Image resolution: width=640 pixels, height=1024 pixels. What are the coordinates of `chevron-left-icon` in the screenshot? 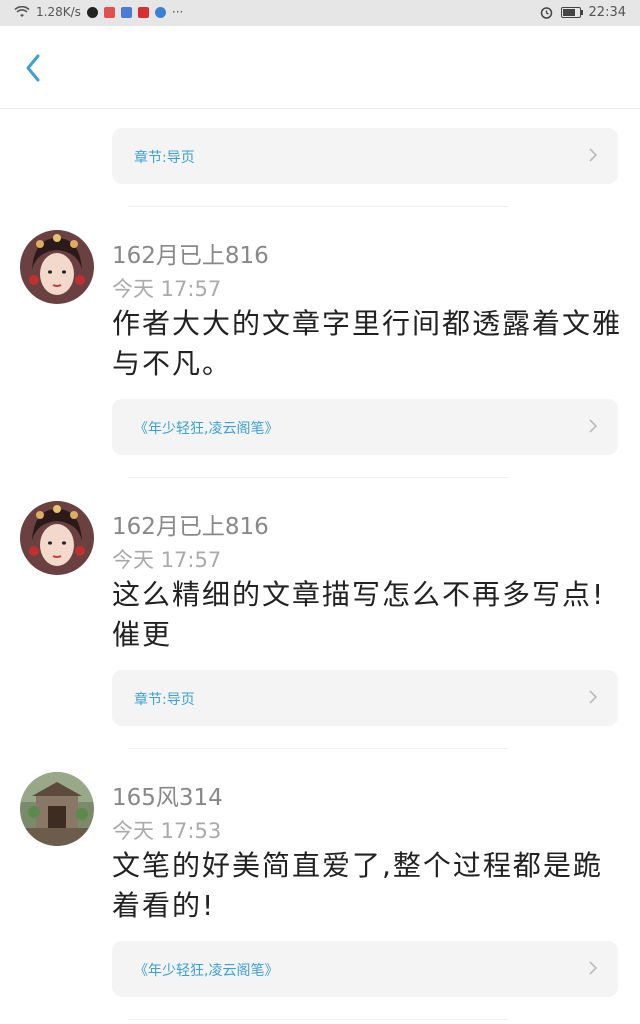 It's located at (33, 68).